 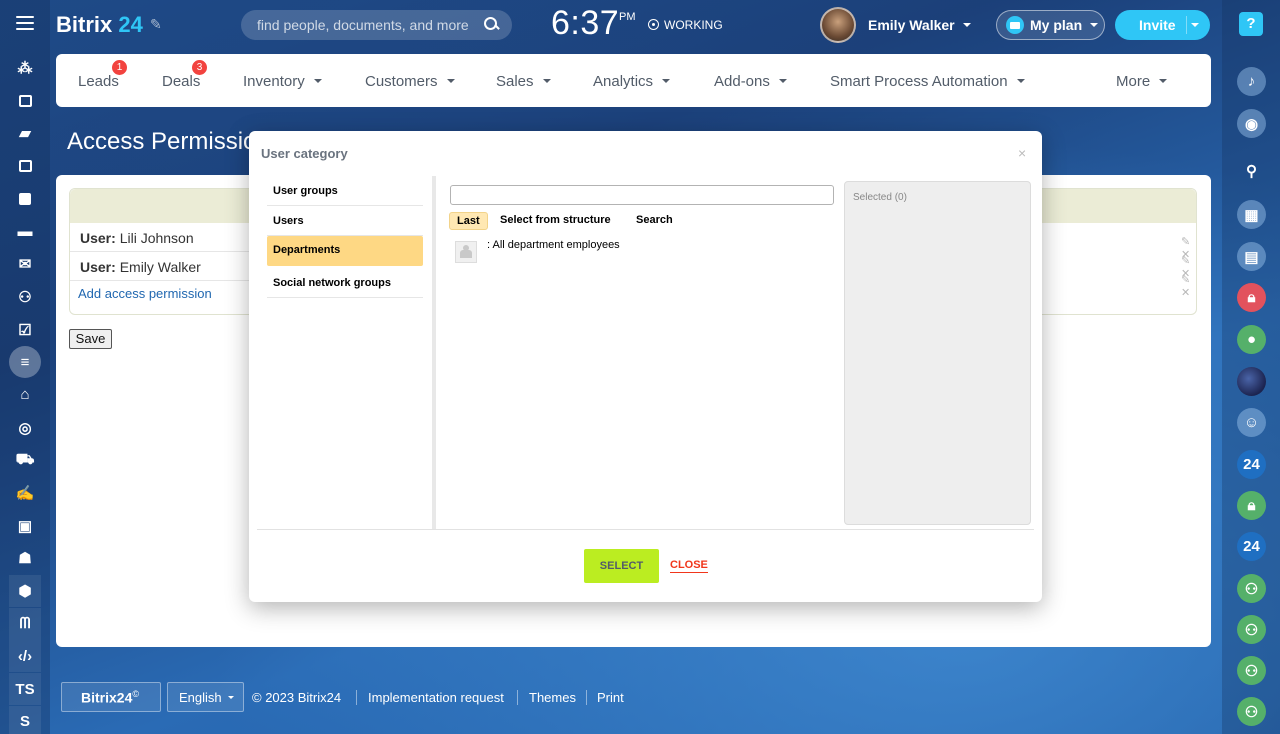 I want to click on help-button: ?, so click(x=1251, y=24).